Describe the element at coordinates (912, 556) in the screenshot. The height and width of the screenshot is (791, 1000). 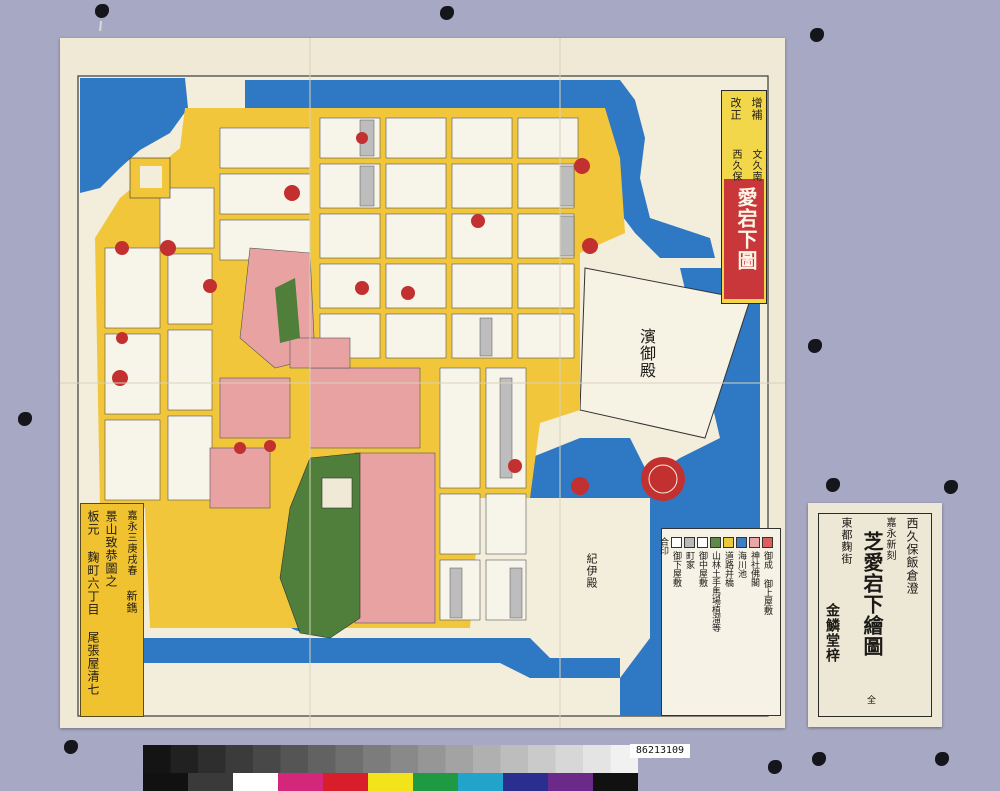
I see `slip-line: 西久保飯倉澄` at that location.